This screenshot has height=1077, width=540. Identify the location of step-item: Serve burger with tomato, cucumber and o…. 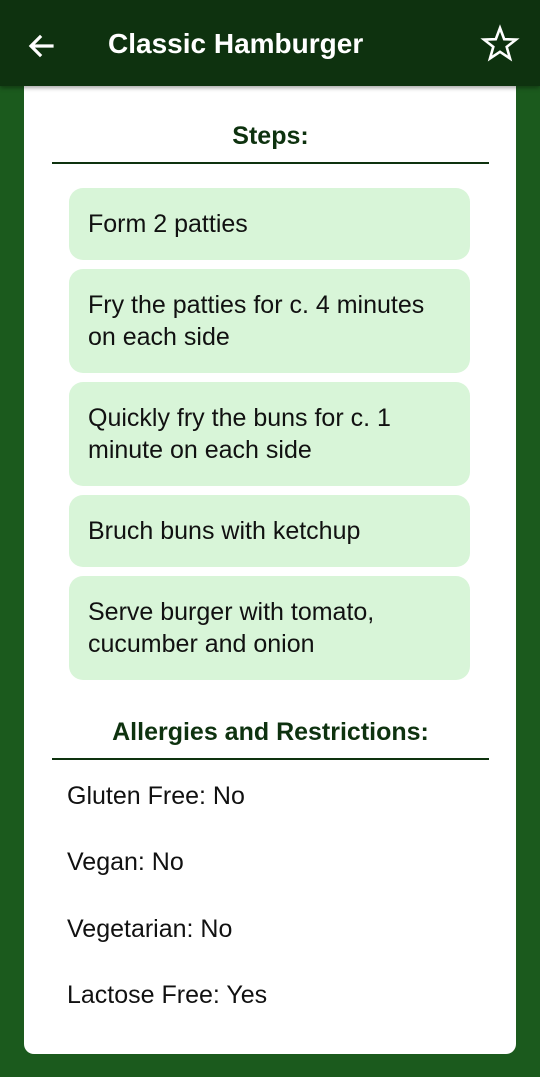
(269, 628).